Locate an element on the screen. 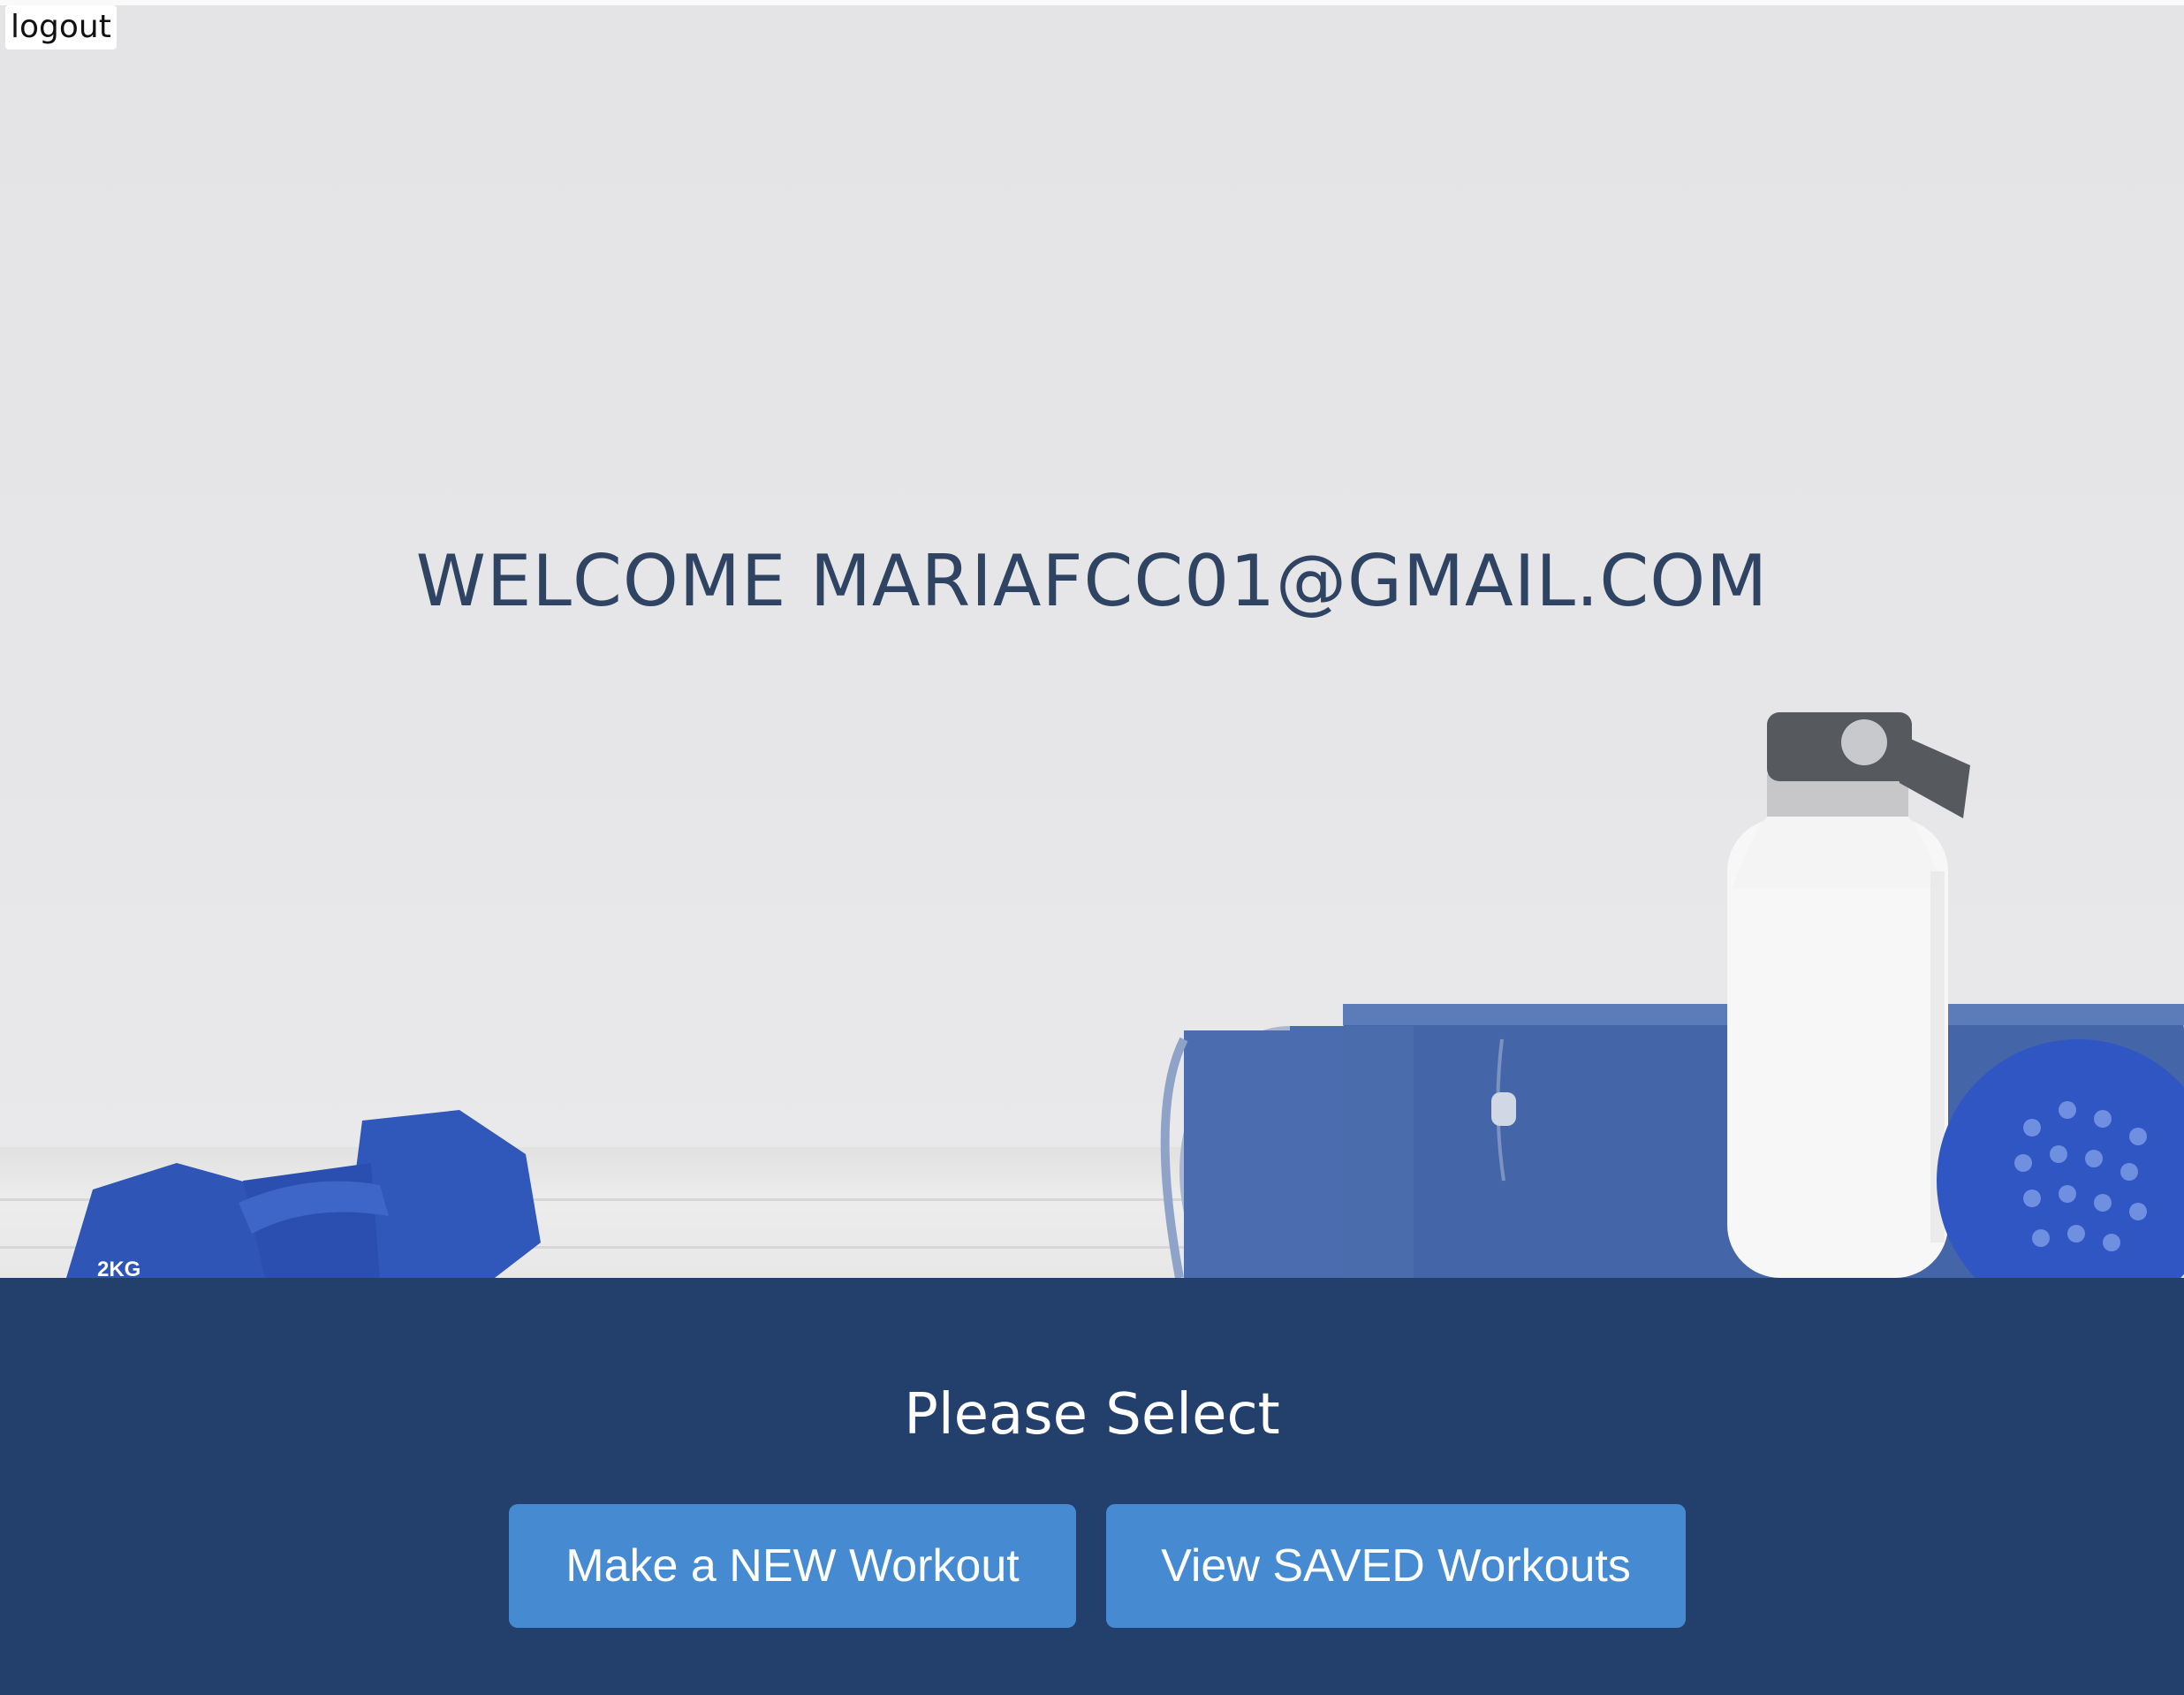 The width and height of the screenshot is (2184, 1695). welcome-heading: WELCOME MARIAFCC01@GMAIL.COM is located at coordinates (1092, 581).